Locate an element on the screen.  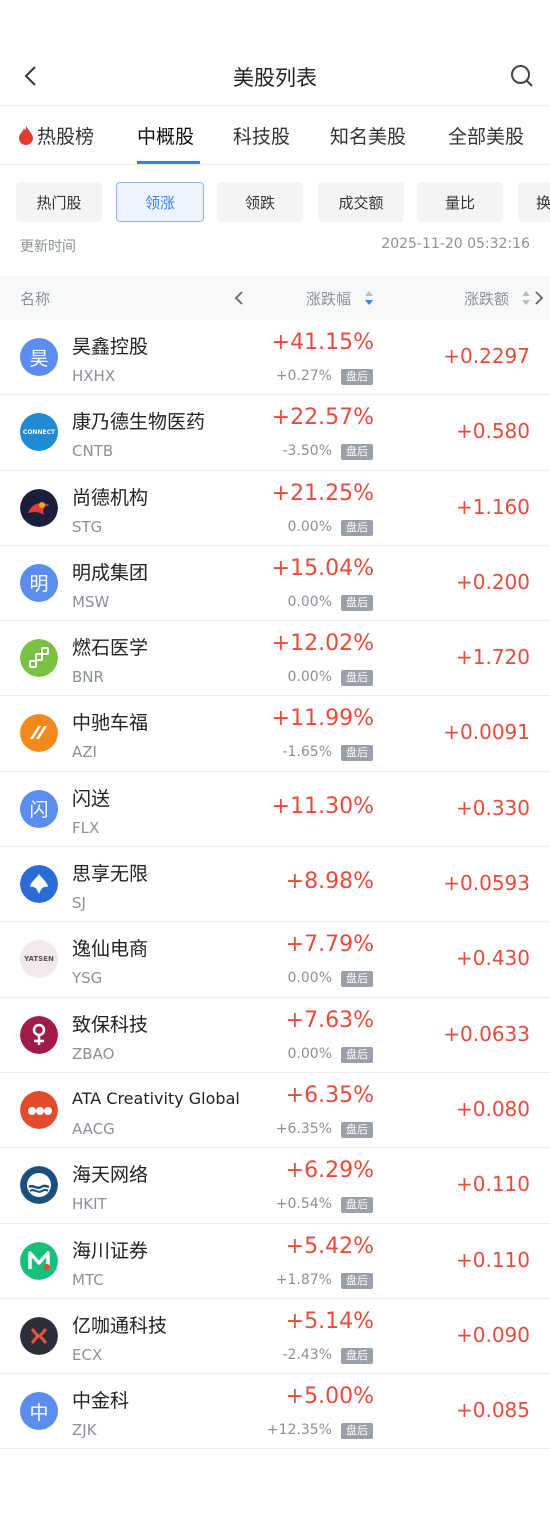
tab-china-concept: 中概股 is located at coordinates (165, 135).